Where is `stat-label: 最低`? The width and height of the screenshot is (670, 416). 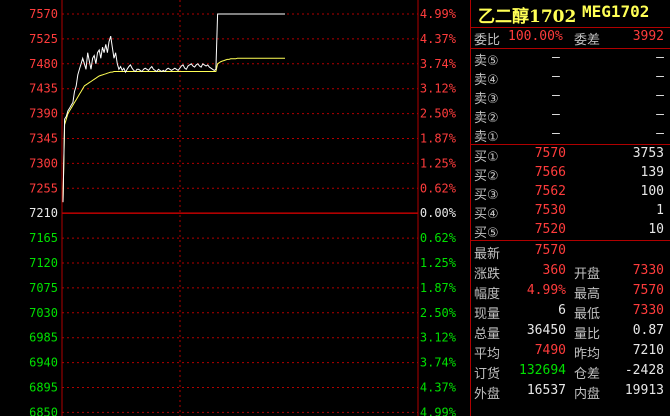 stat-label: 最低 is located at coordinates (587, 314).